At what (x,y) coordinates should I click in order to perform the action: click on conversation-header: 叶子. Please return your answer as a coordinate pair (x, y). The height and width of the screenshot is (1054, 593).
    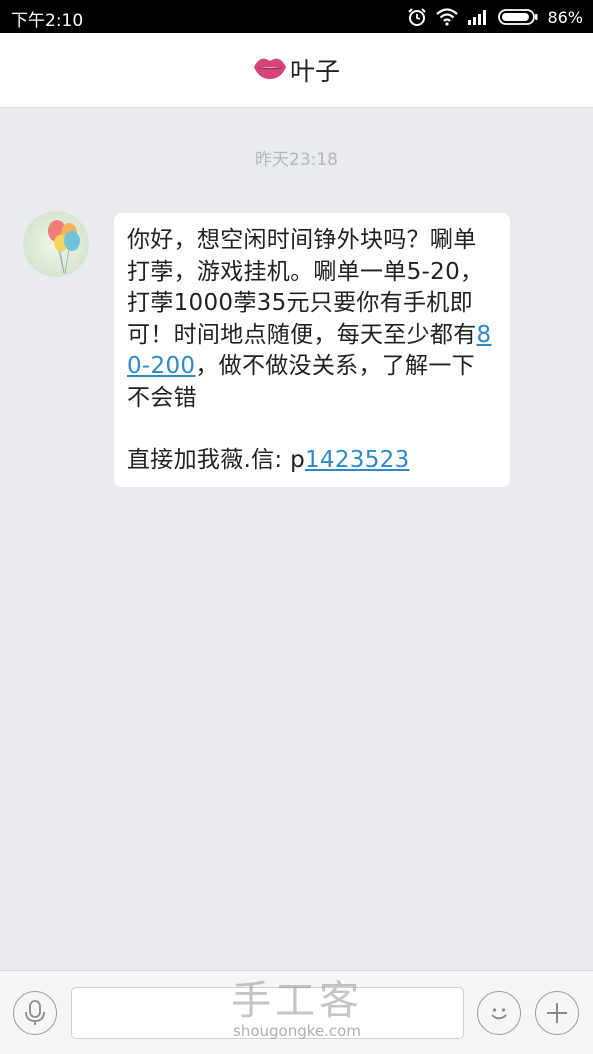
    Looking at the image, I should click on (296, 70).